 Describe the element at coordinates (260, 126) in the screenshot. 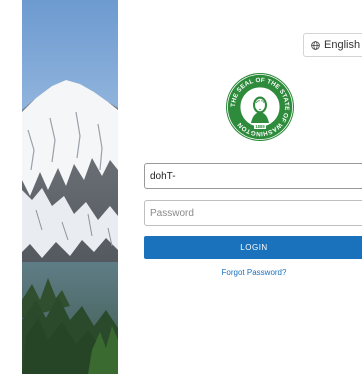

I see `svg-text: 1889` at that location.